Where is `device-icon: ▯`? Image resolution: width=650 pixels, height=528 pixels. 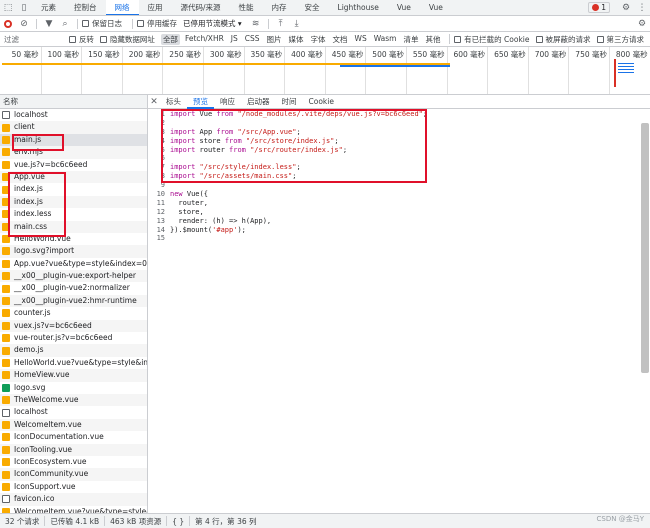
device-icon: ▯ is located at coordinates (24, 7).